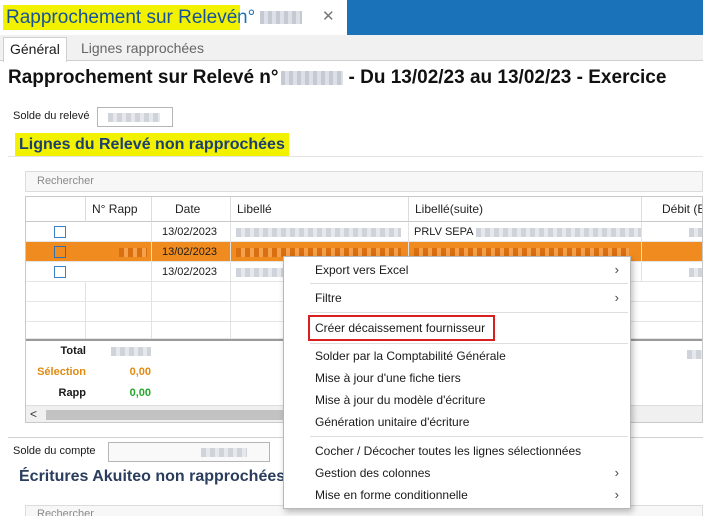 The height and width of the screenshot is (516, 703). I want to click on menu-item-gestion-colonnes: Gestion des colonnes ›, so click(457, 473).